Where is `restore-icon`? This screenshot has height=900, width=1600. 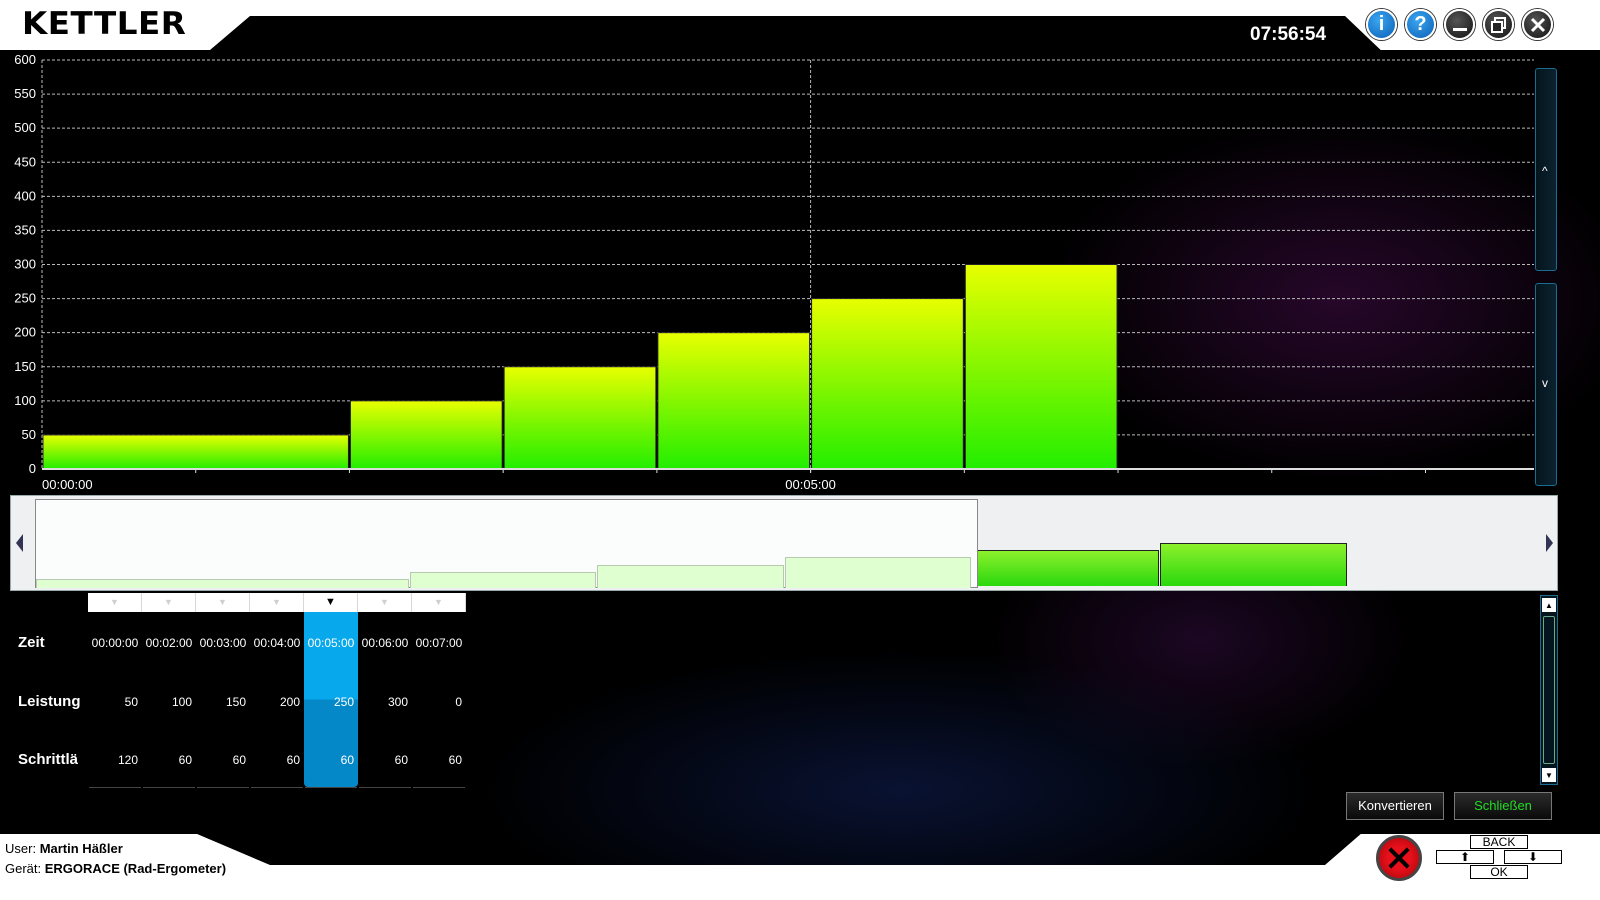
restore-icon is located at coordinates (1498, 24).